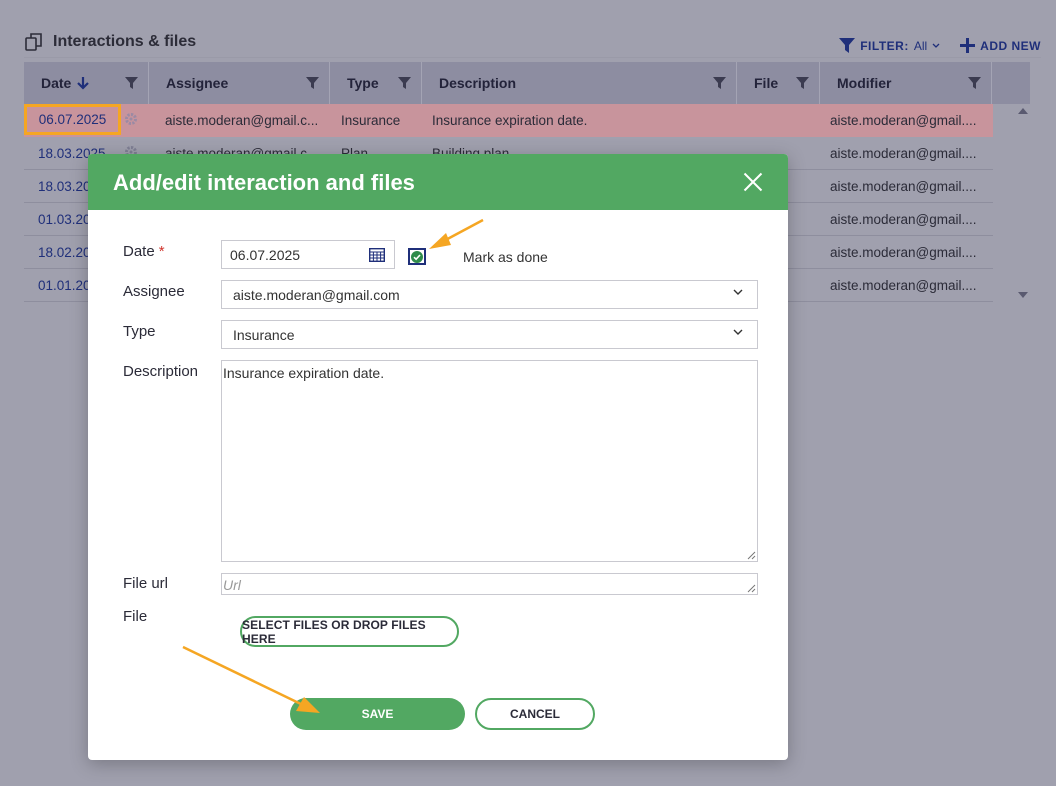 This screenshot has width=1056, height=786. I want to click on column-header-type: Type, so click(376, 83).